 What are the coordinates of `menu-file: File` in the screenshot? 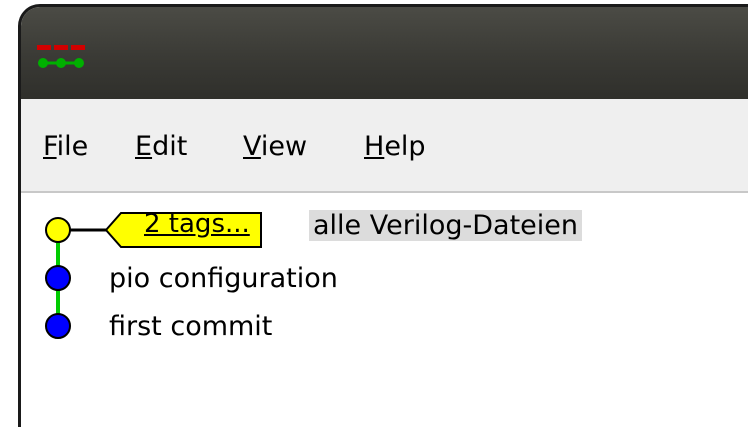 It's located at (65, 146).